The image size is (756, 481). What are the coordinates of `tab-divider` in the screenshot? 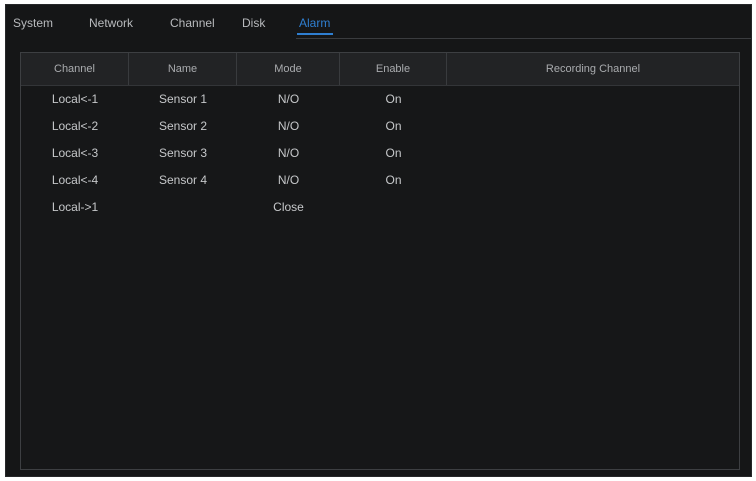 It's located at (523, 38).